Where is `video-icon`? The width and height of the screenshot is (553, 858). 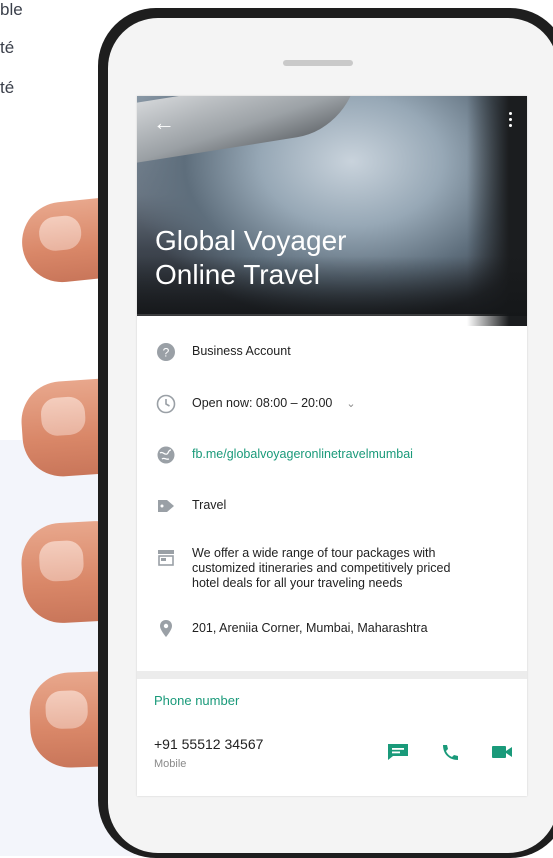
video-icon is located at coordinates (502, 752).